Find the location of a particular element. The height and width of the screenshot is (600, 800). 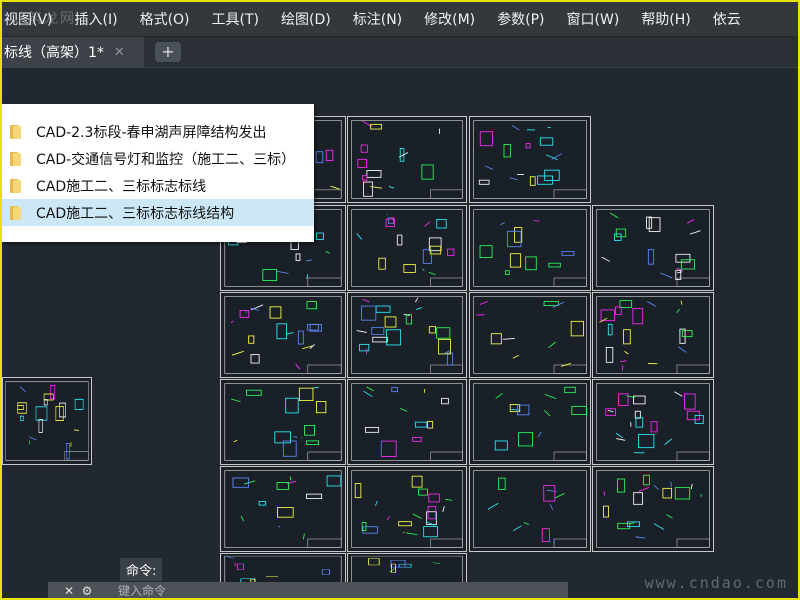

menu-yiyun: 依云 is located at coordinates (727, 19).